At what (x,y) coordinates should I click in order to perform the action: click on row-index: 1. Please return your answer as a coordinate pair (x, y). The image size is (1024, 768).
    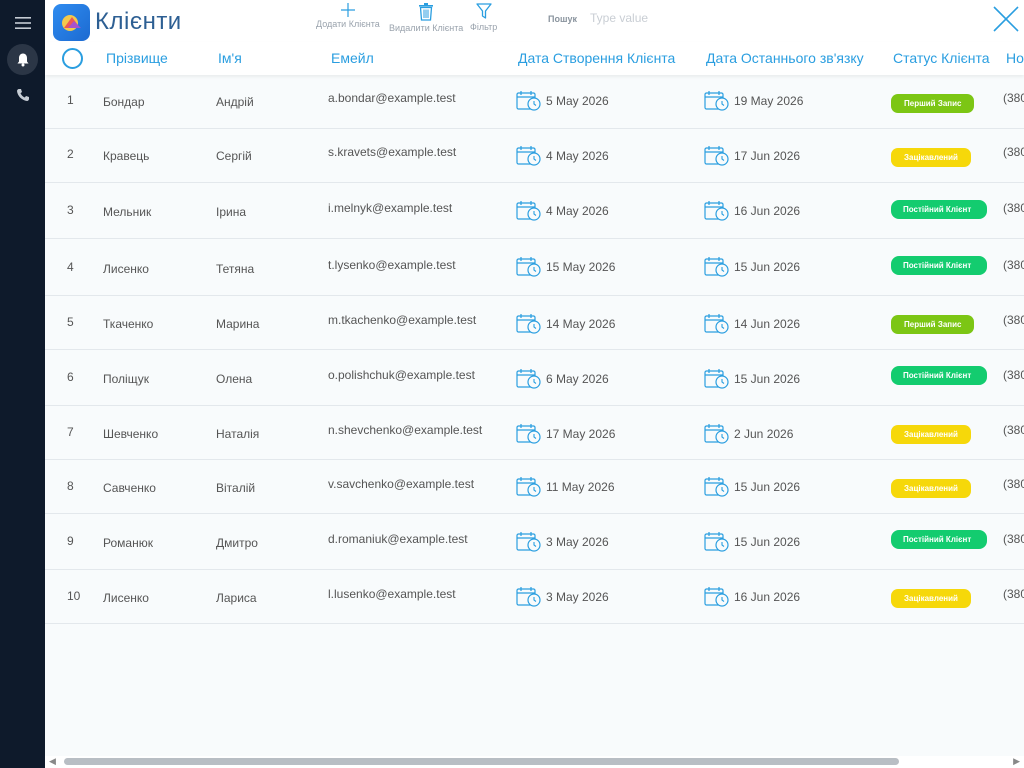
    Looking at the image, I should click on (70, 100).